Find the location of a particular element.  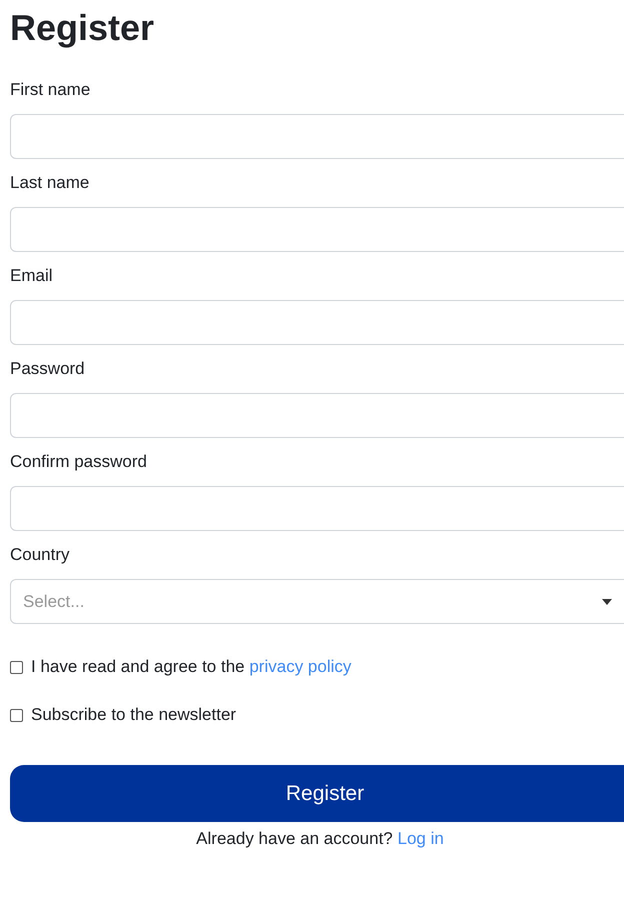

caret-icon is located at coordinates (607, 602).